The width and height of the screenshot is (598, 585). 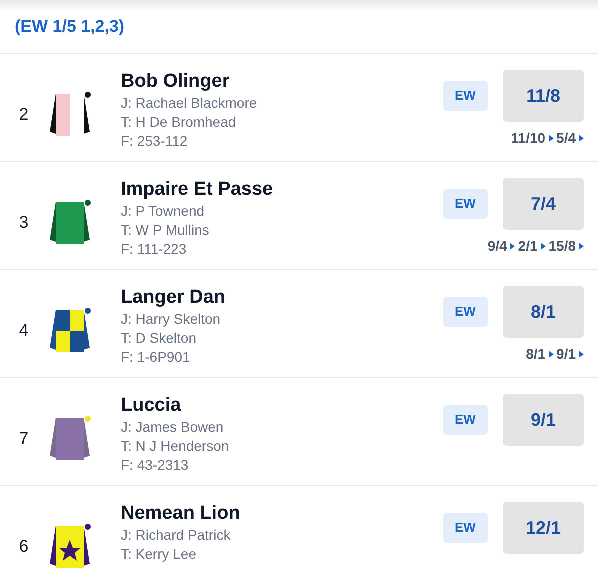 I want to click on previous-odds: 9/4, so click(x=498, y=246).